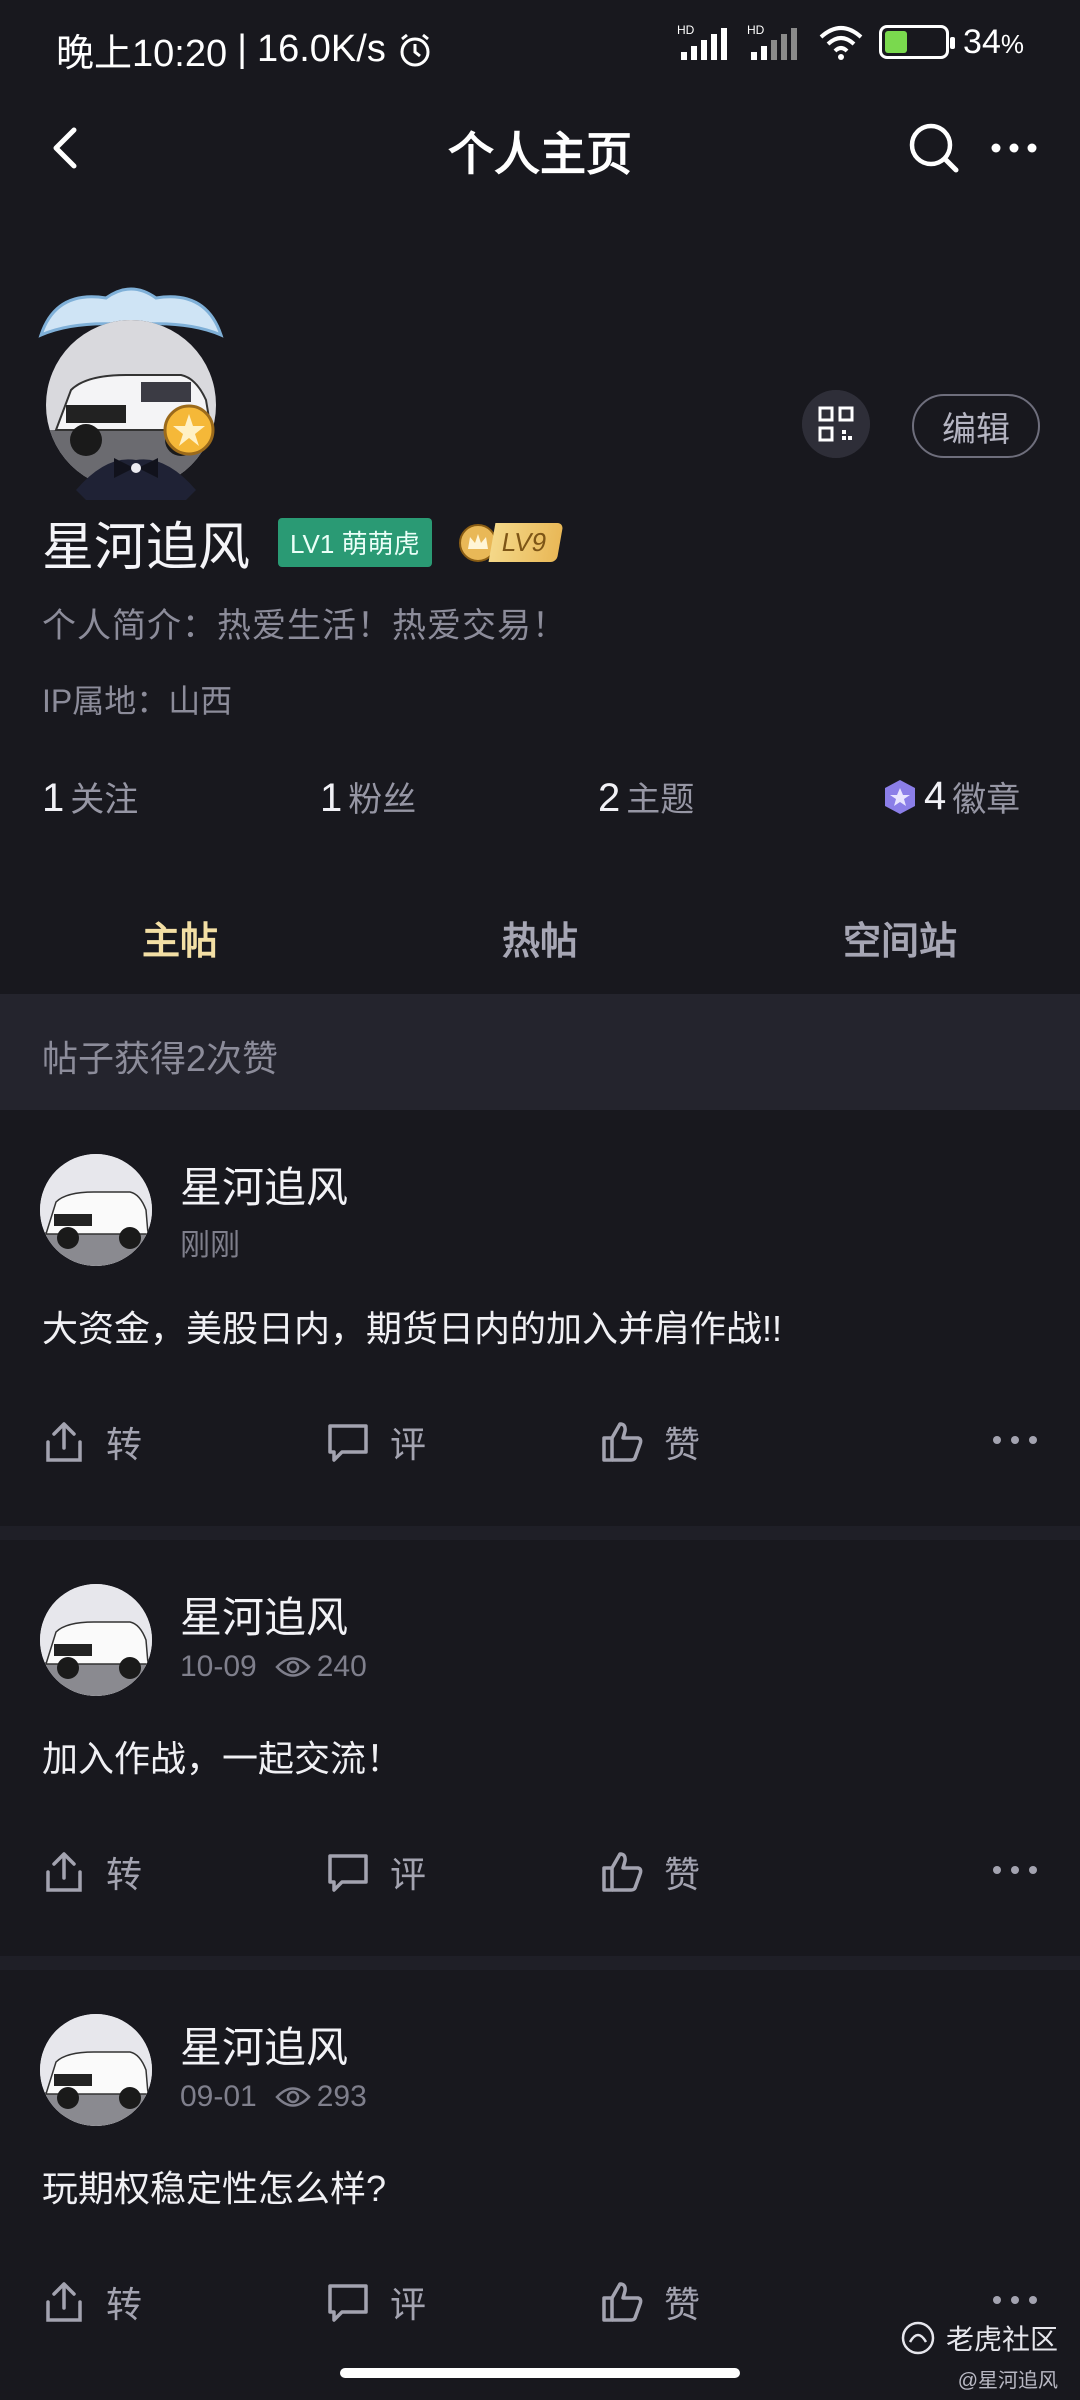 The image size is (1080, 2400). What do you see at coordinates (142, 54) in the screenshot?
I see `status-time: 晚上10:20` at bounding box center [142, 54].